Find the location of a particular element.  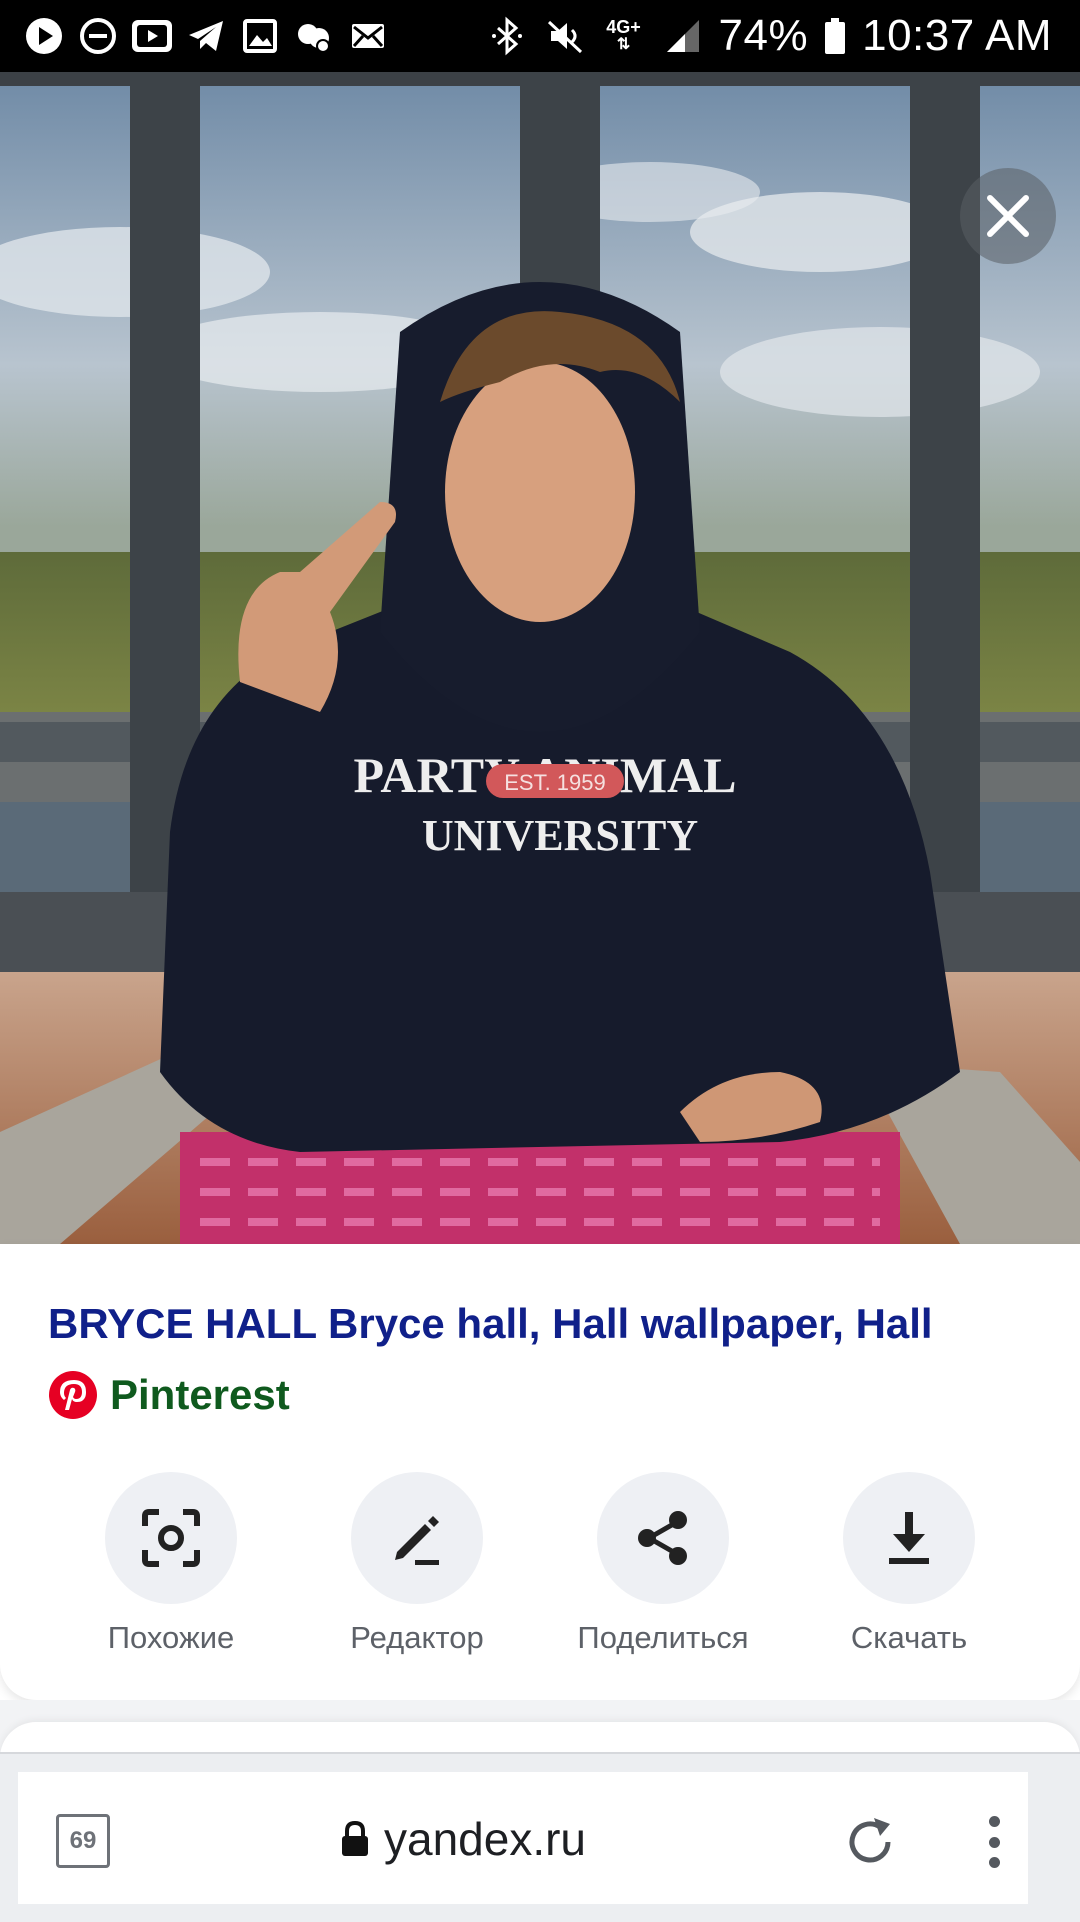

tab-count: 69 is located at coordinates (83, 1840).